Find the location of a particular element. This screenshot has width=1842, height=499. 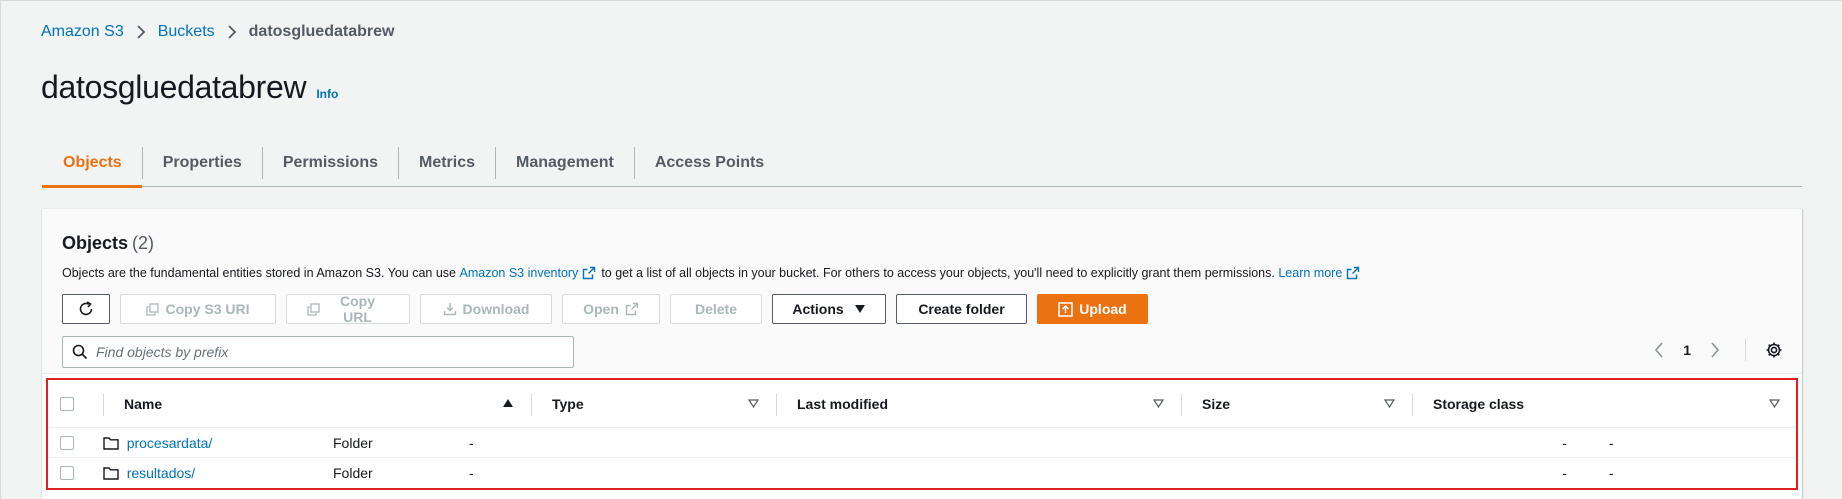

tab-objects: Objects is located at coordinates (92, 167).